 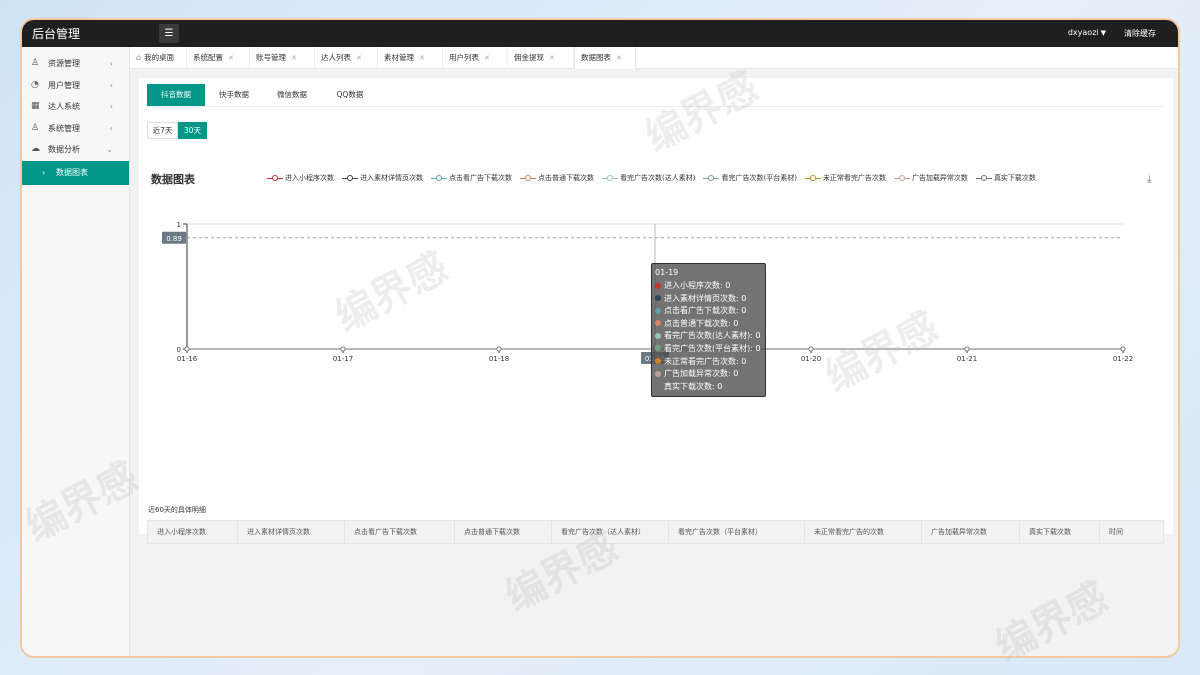 I want to click on legend-label: 点击看广告下载次数, so click(x=480, y=178).